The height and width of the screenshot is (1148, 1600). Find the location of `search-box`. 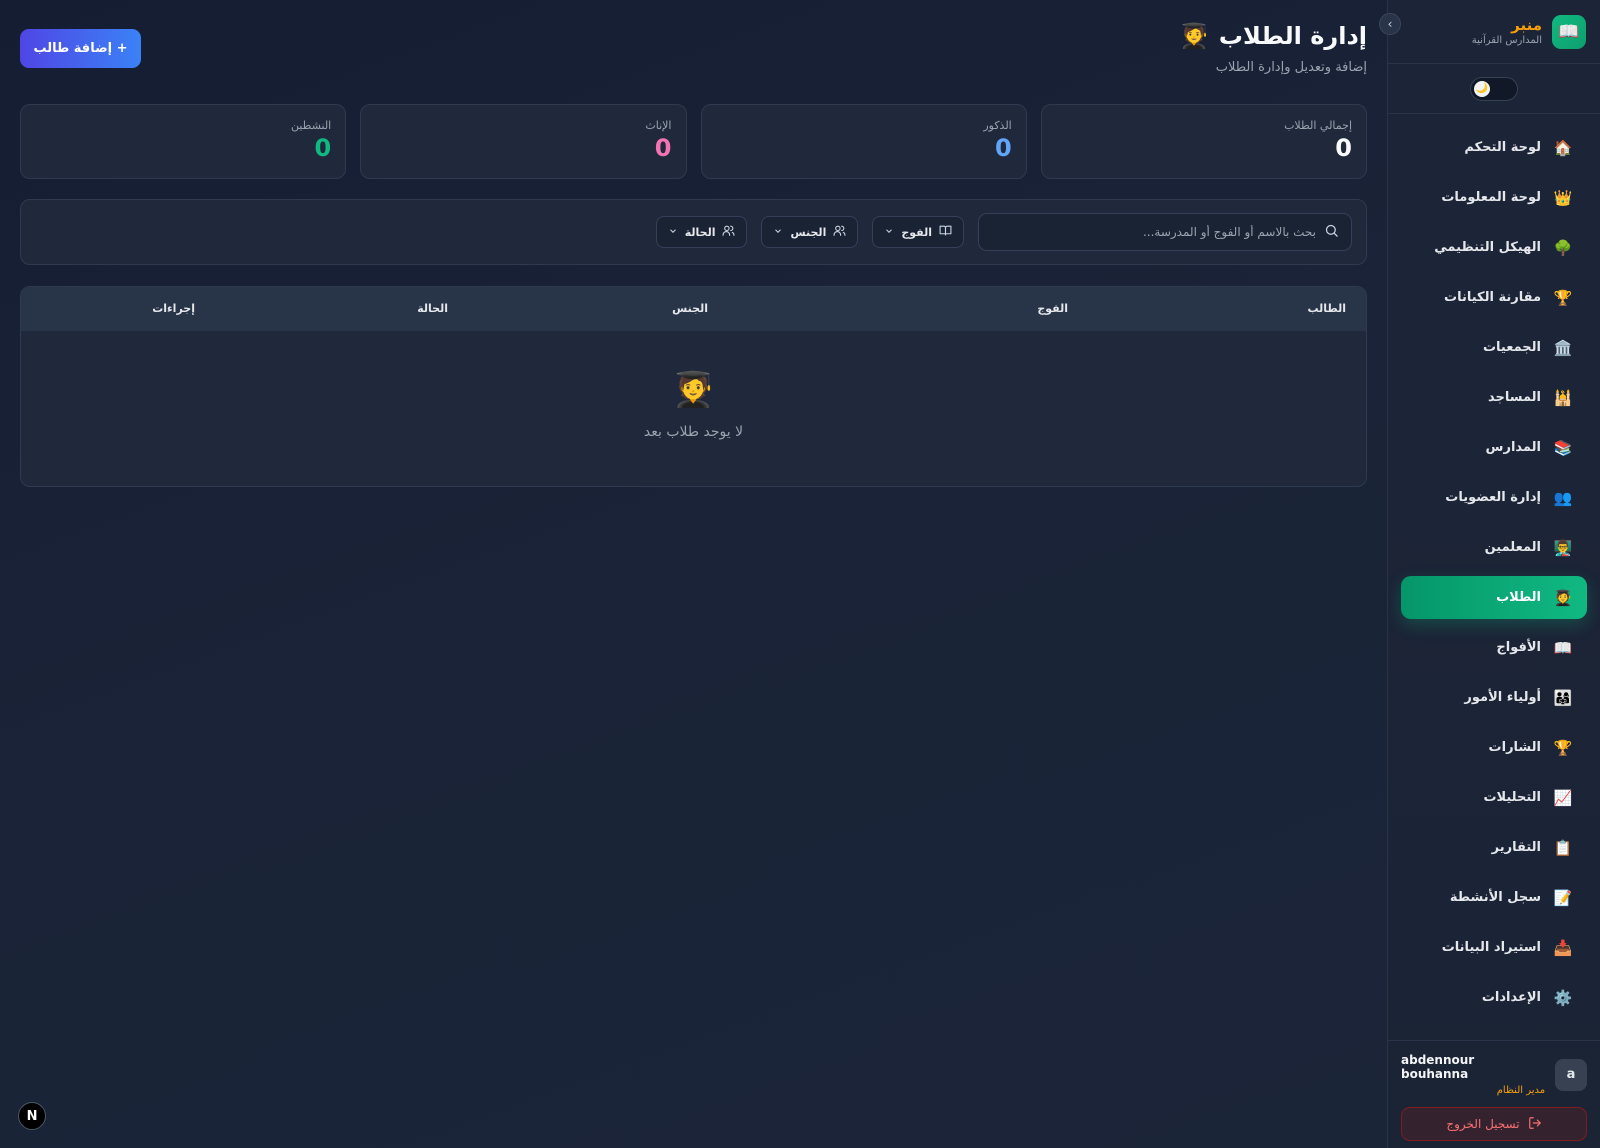

search-box is located at coordinates (1165, 232).